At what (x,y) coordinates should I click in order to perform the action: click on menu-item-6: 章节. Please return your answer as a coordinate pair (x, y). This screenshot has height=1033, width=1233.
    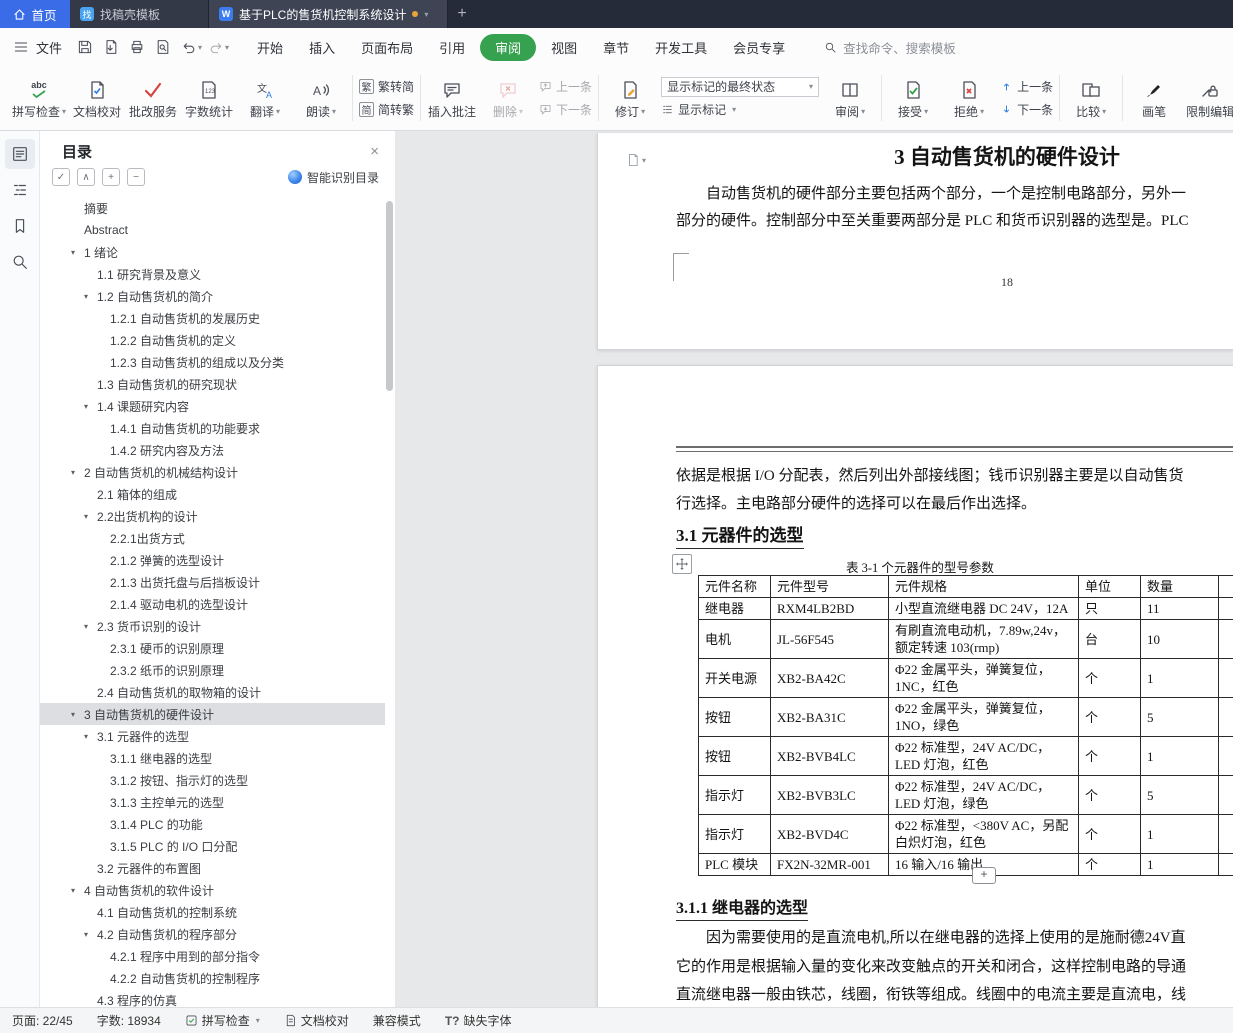
    Looking at the image, I should click on (616, 47).